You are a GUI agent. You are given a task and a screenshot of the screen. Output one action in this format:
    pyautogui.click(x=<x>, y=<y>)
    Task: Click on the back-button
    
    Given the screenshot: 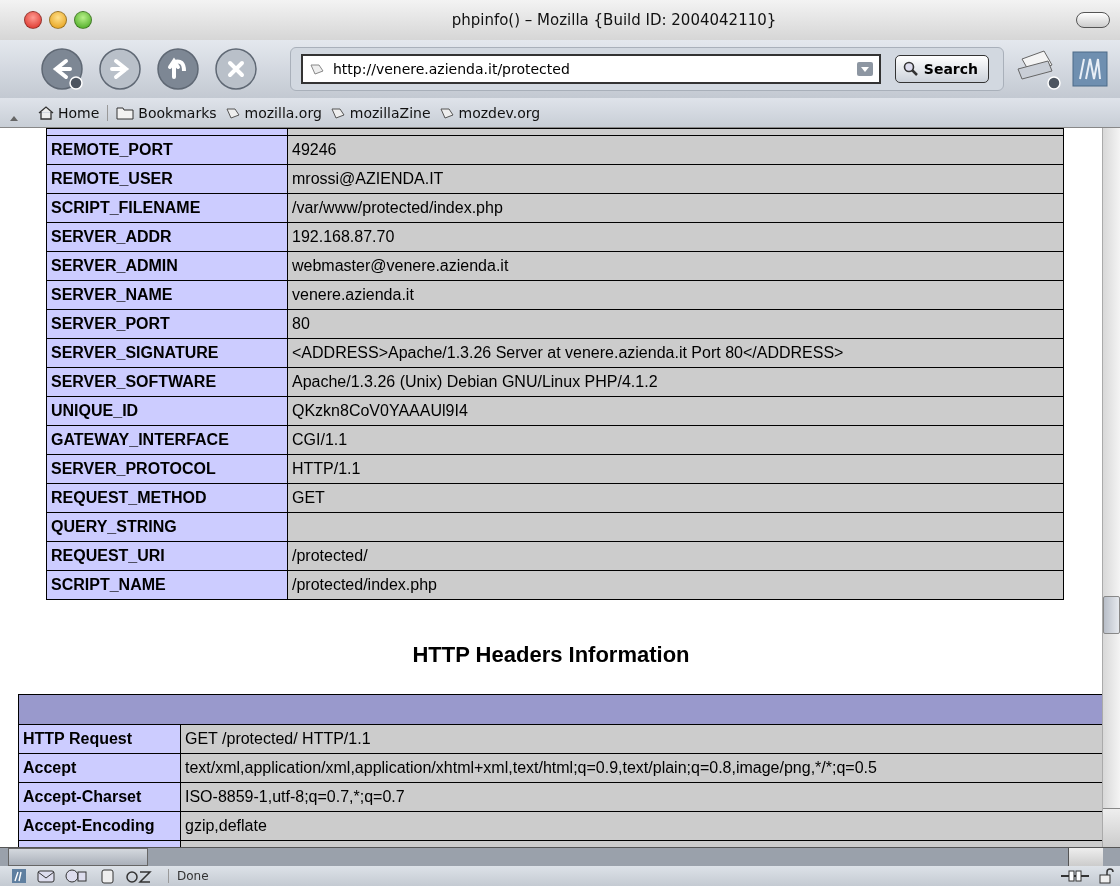 What is the action you would take?
    pyautogui.click(x=62, y=69)
    